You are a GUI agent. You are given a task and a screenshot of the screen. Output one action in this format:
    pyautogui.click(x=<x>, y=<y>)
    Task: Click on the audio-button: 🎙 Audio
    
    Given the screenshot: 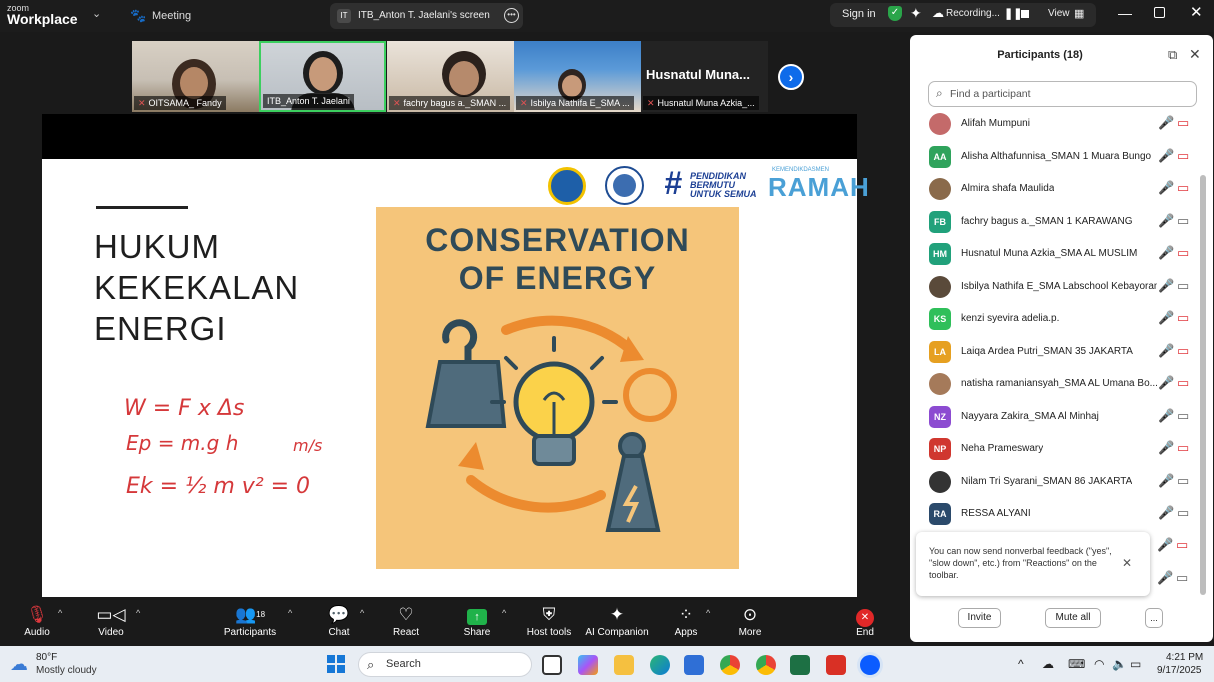 What is the action you would take?
    pyautogui.click(x=37, y=624)
    